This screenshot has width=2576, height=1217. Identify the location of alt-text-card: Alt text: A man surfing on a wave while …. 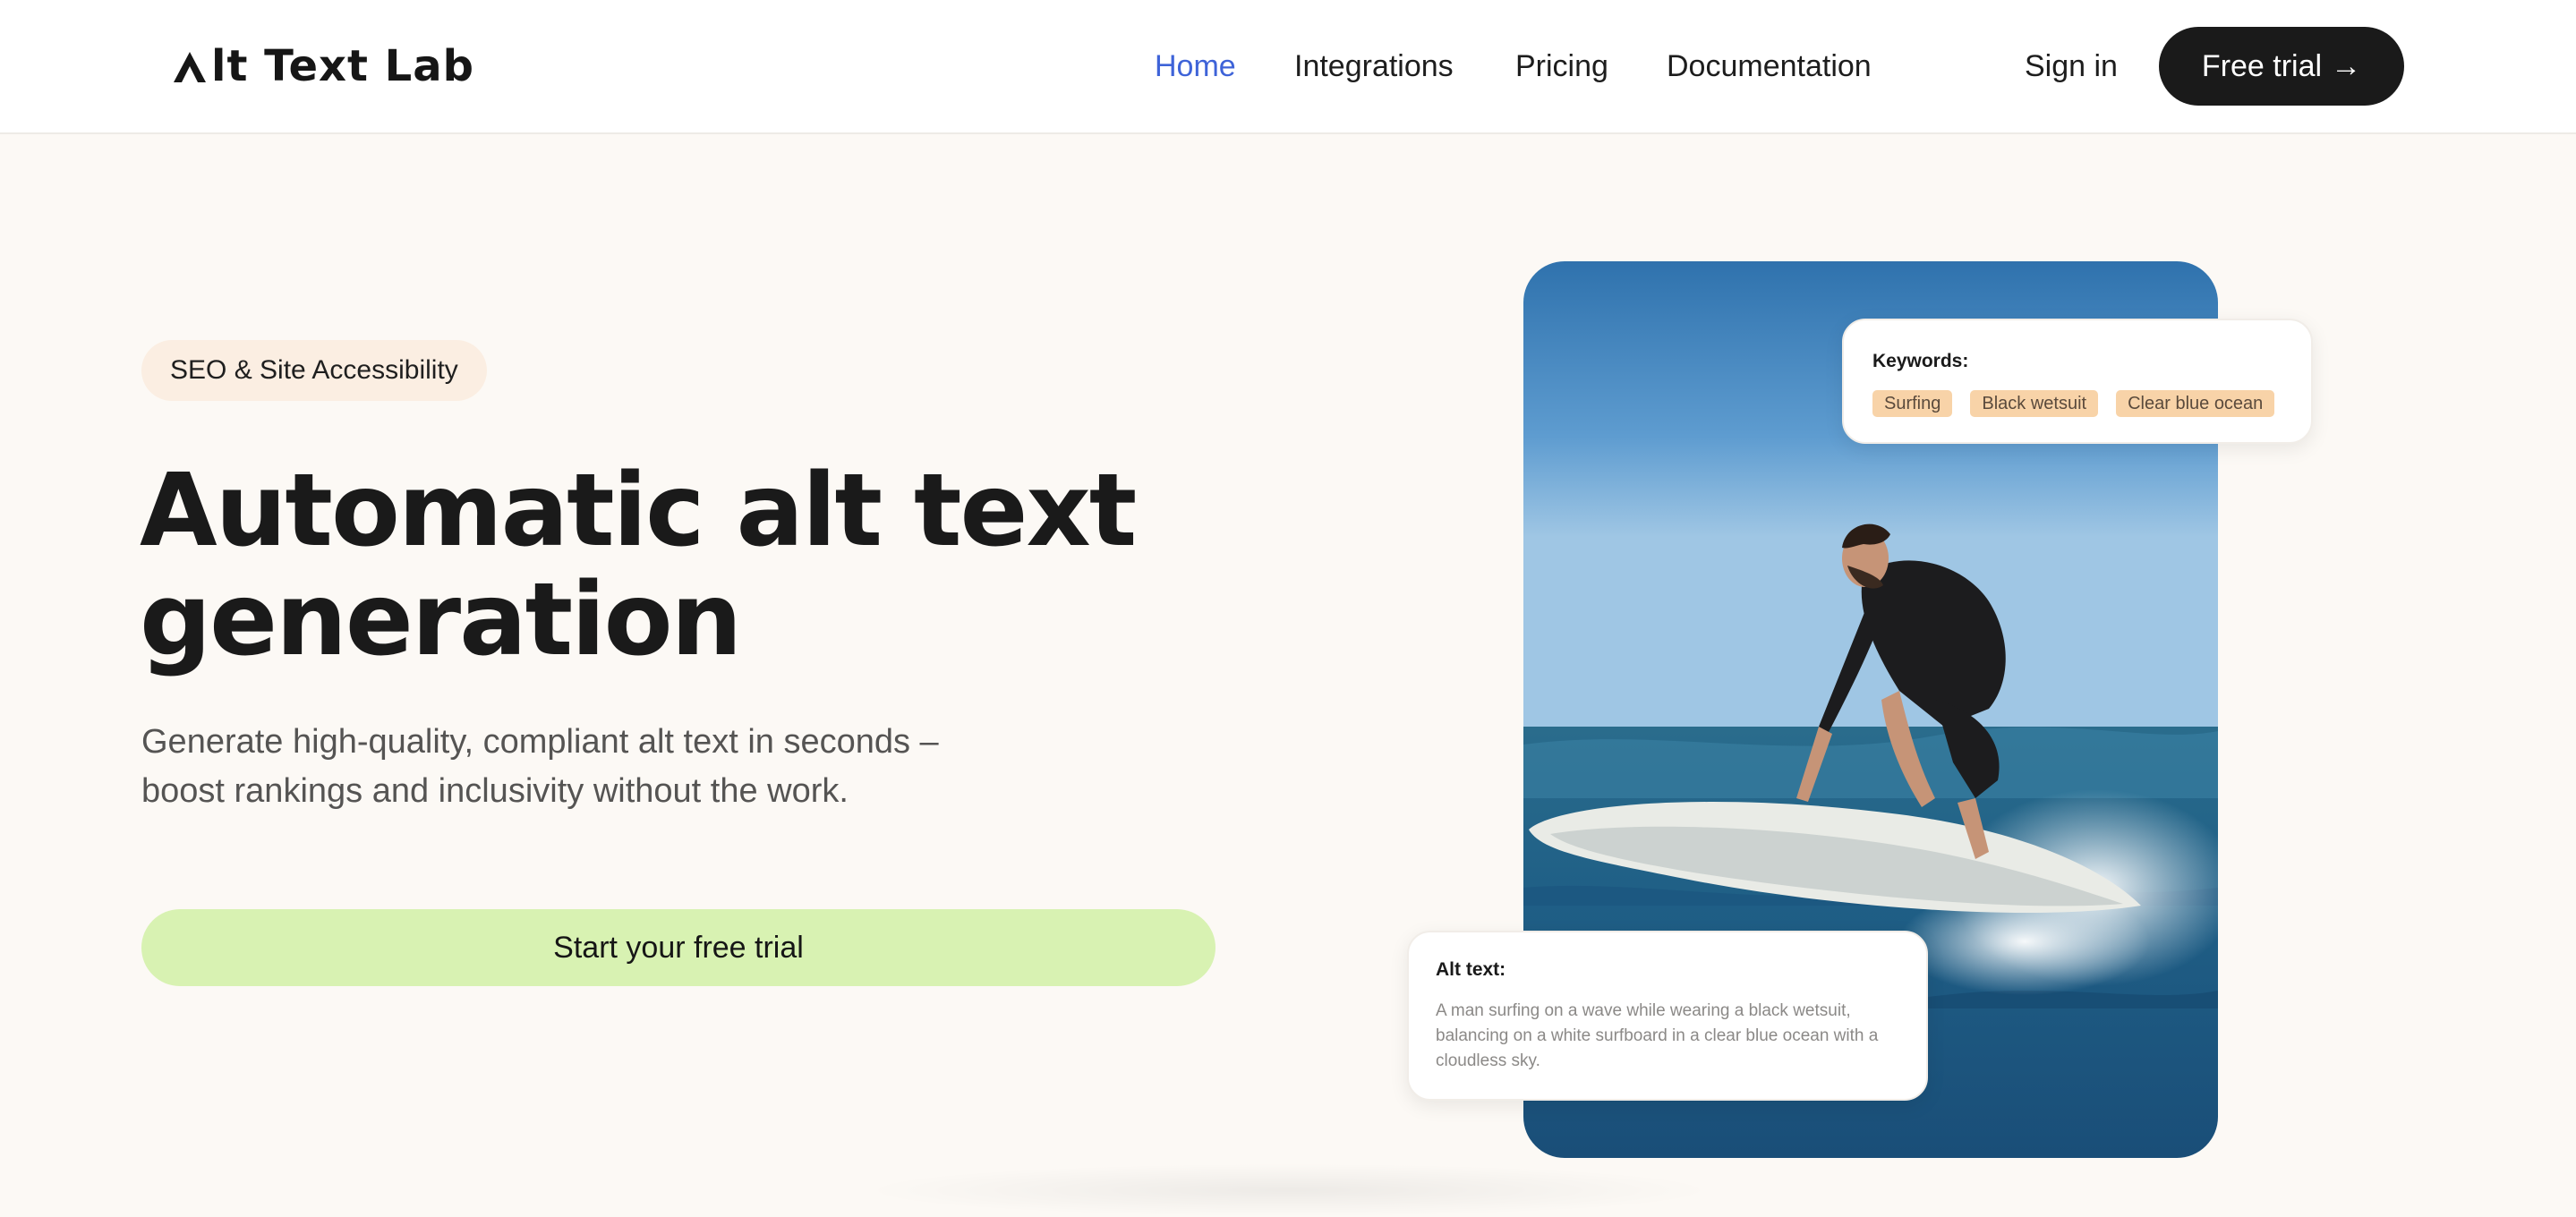
(1667, 1016).